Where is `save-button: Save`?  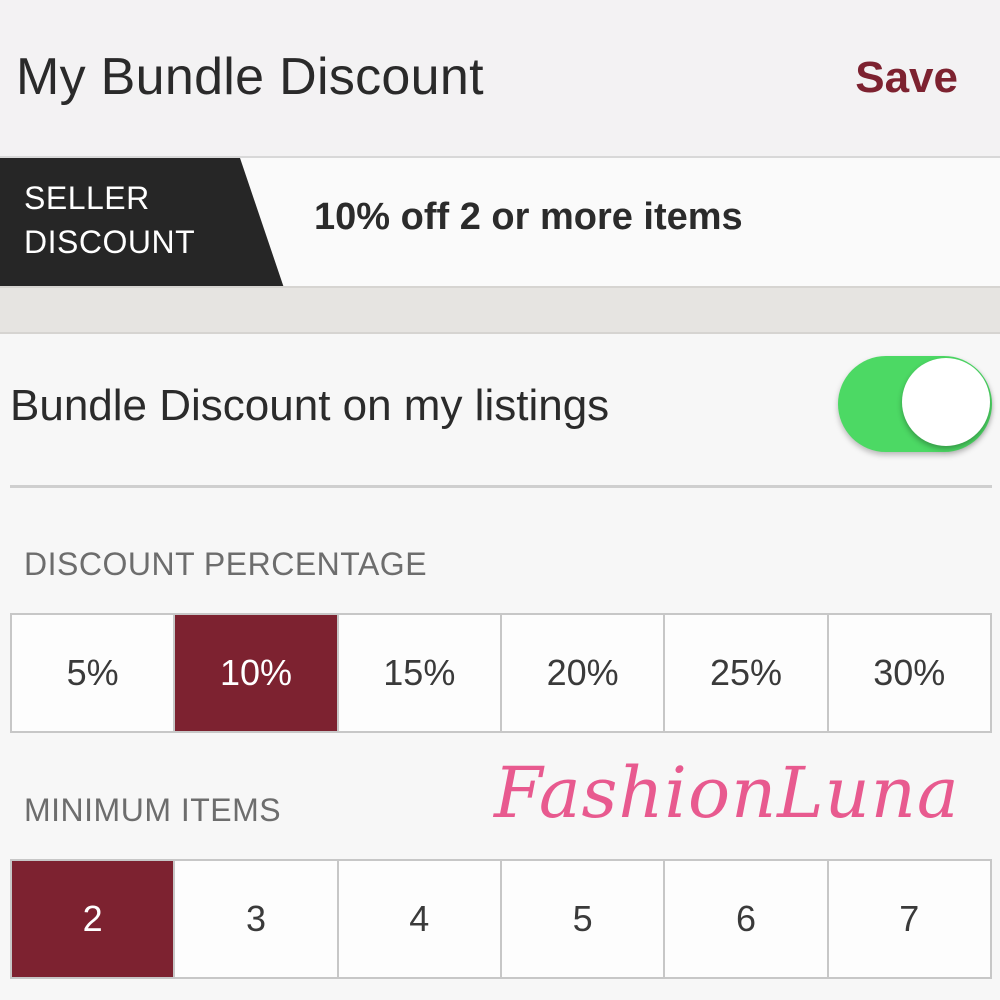
save-button: Save is located at coordinates (906, 78).